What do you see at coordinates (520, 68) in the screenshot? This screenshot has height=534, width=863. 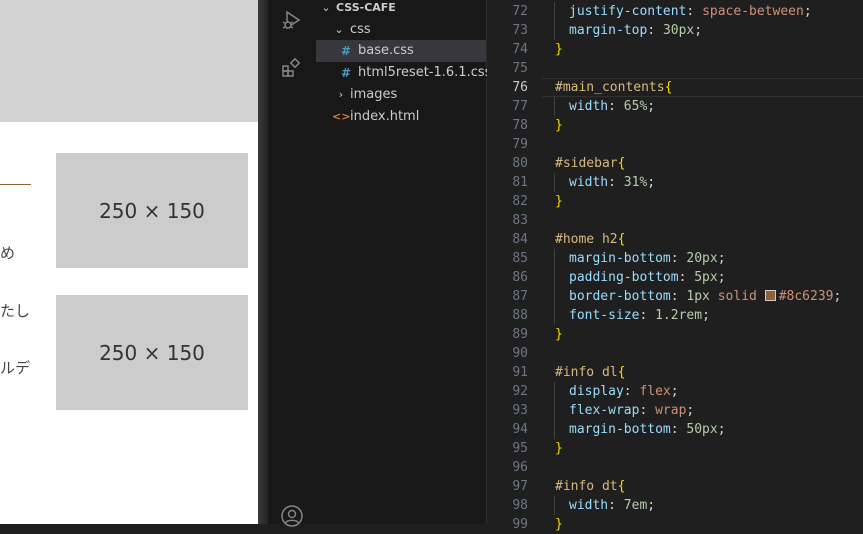 I see `line-number: 75` at bounding box center [520, 68].